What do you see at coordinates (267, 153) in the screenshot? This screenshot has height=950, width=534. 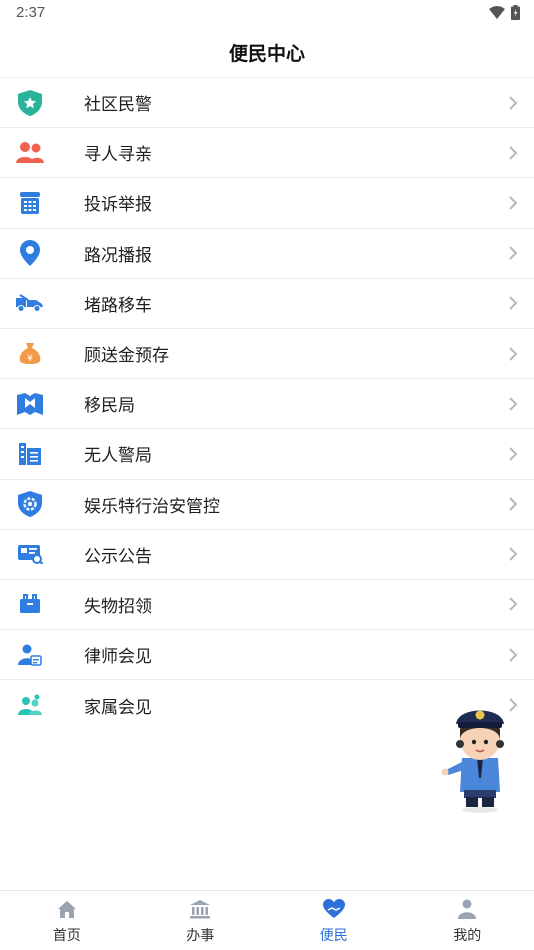 I see `menu-item-find-people: 寻人寻亲` at bounding box center [267, 153].